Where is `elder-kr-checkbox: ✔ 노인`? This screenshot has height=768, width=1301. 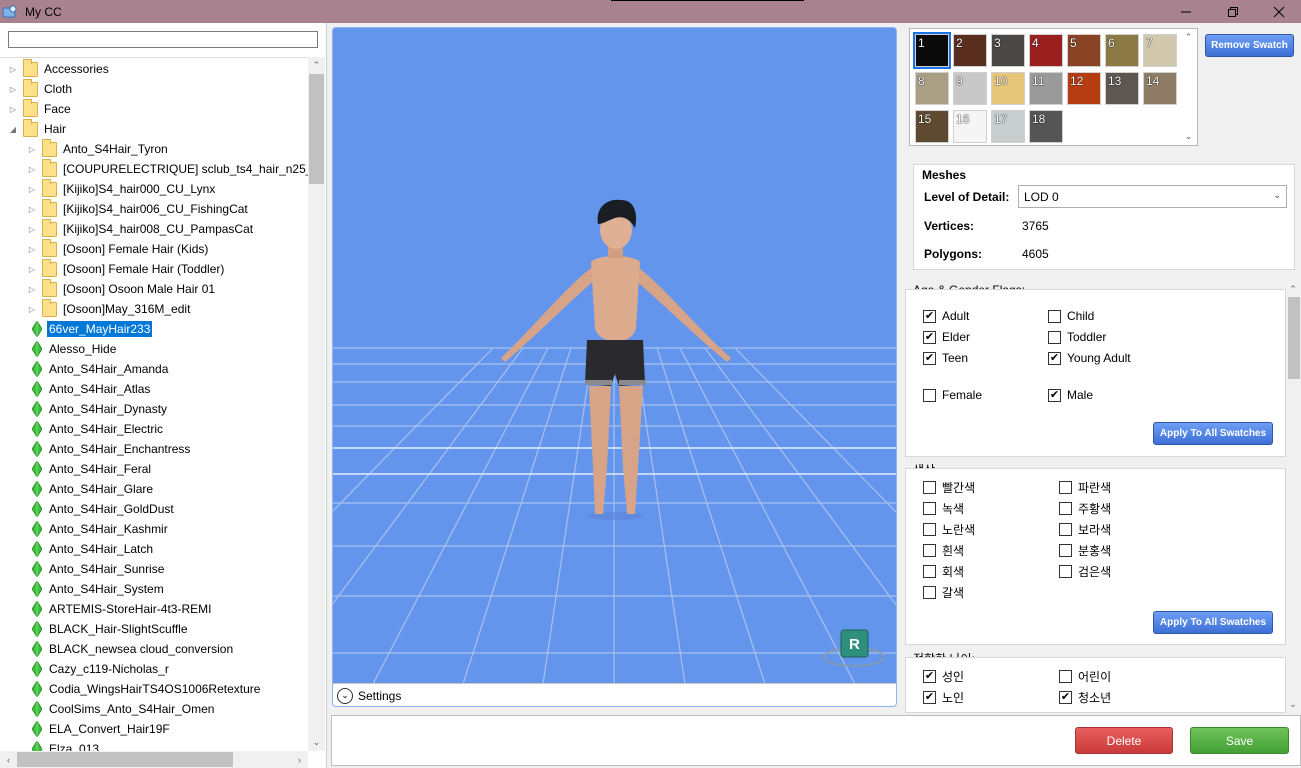
elder-kr-checkbox: ✔ 노인 is located at coordinates (943, 697).